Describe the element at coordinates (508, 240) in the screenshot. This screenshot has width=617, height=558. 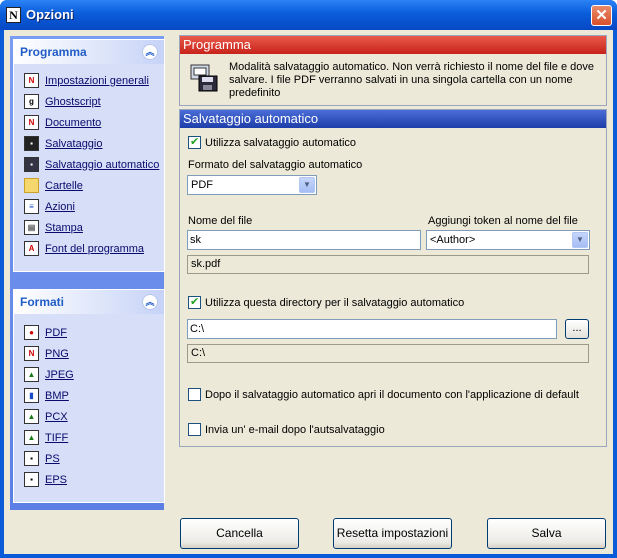
I see `token-select: <Author> ▼` at that location.